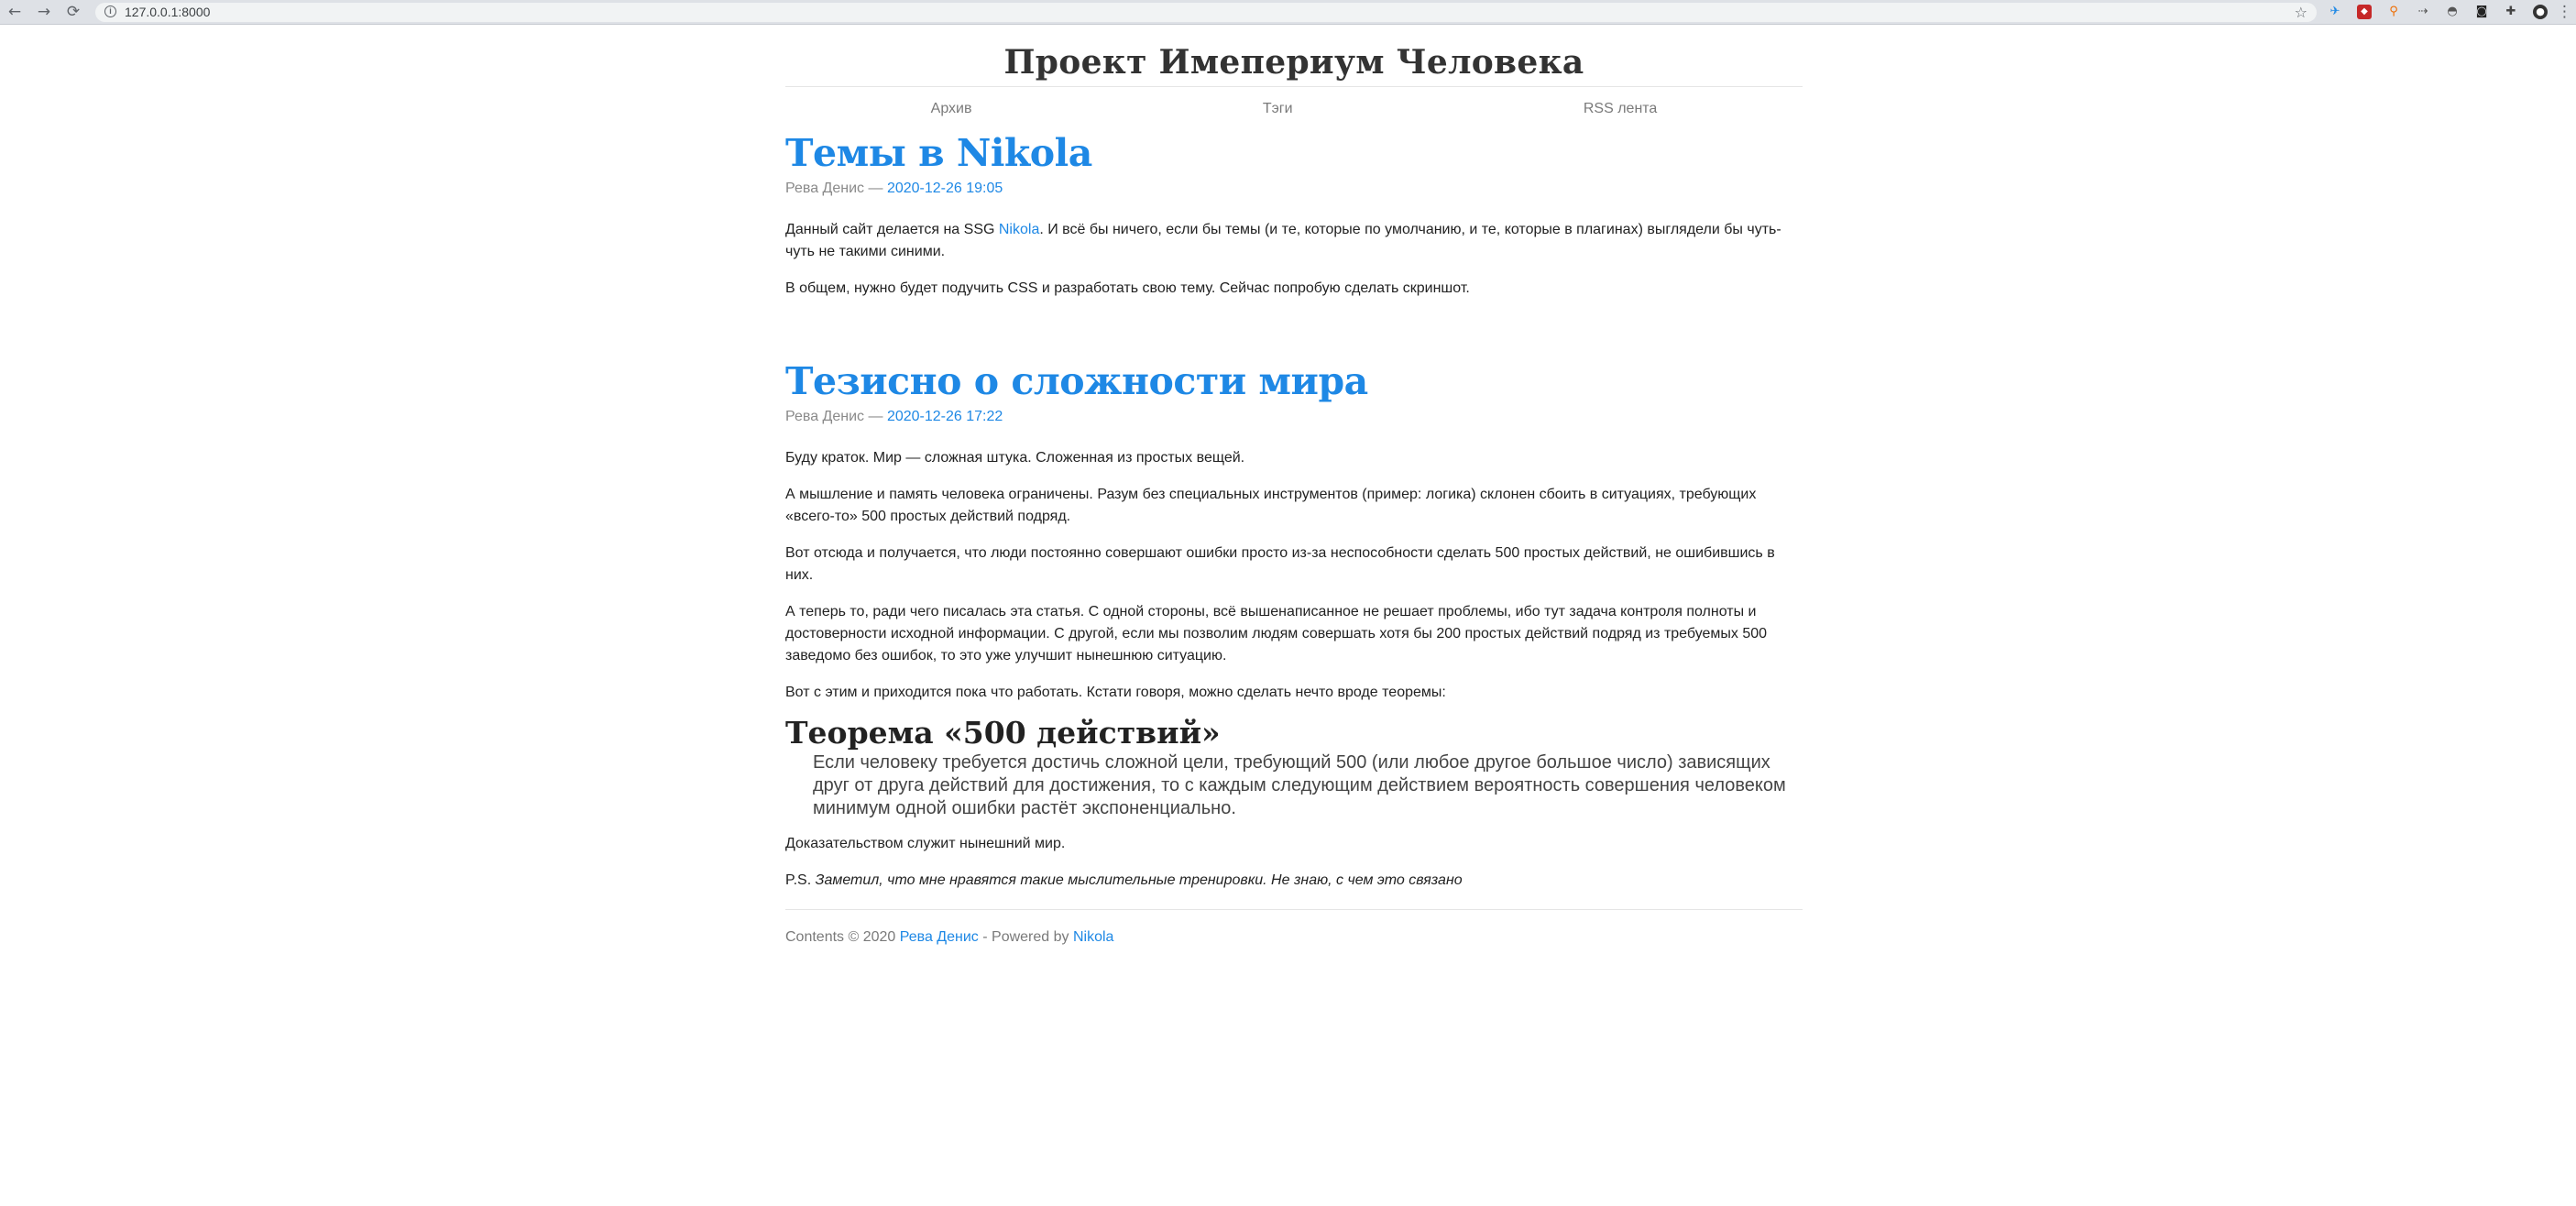  I want to click on post-paragraph: Доказательством служит нынешний мир., so click(926, 843).